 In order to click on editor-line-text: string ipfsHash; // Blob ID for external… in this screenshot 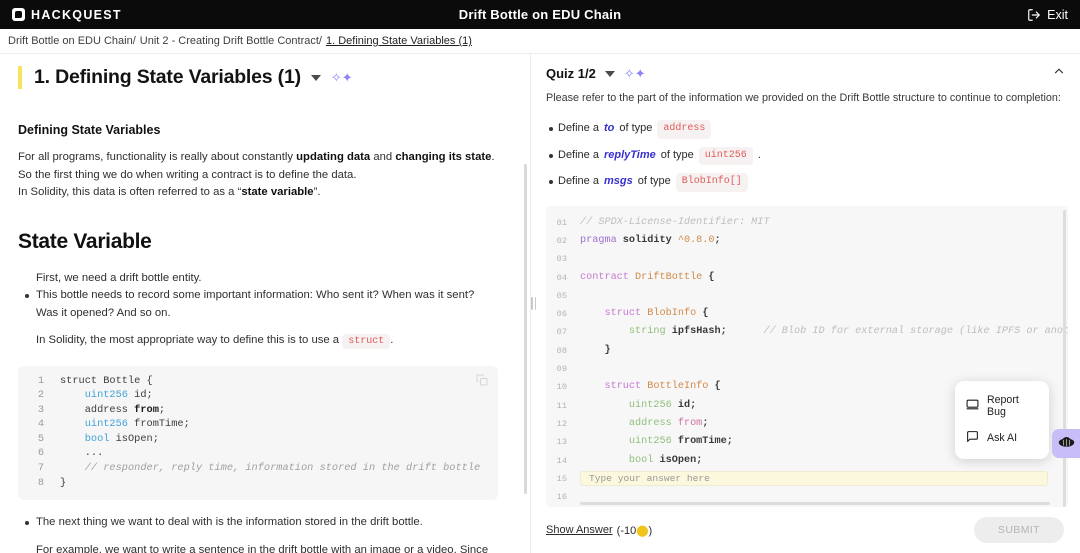, I will do `click(848, 332)`.